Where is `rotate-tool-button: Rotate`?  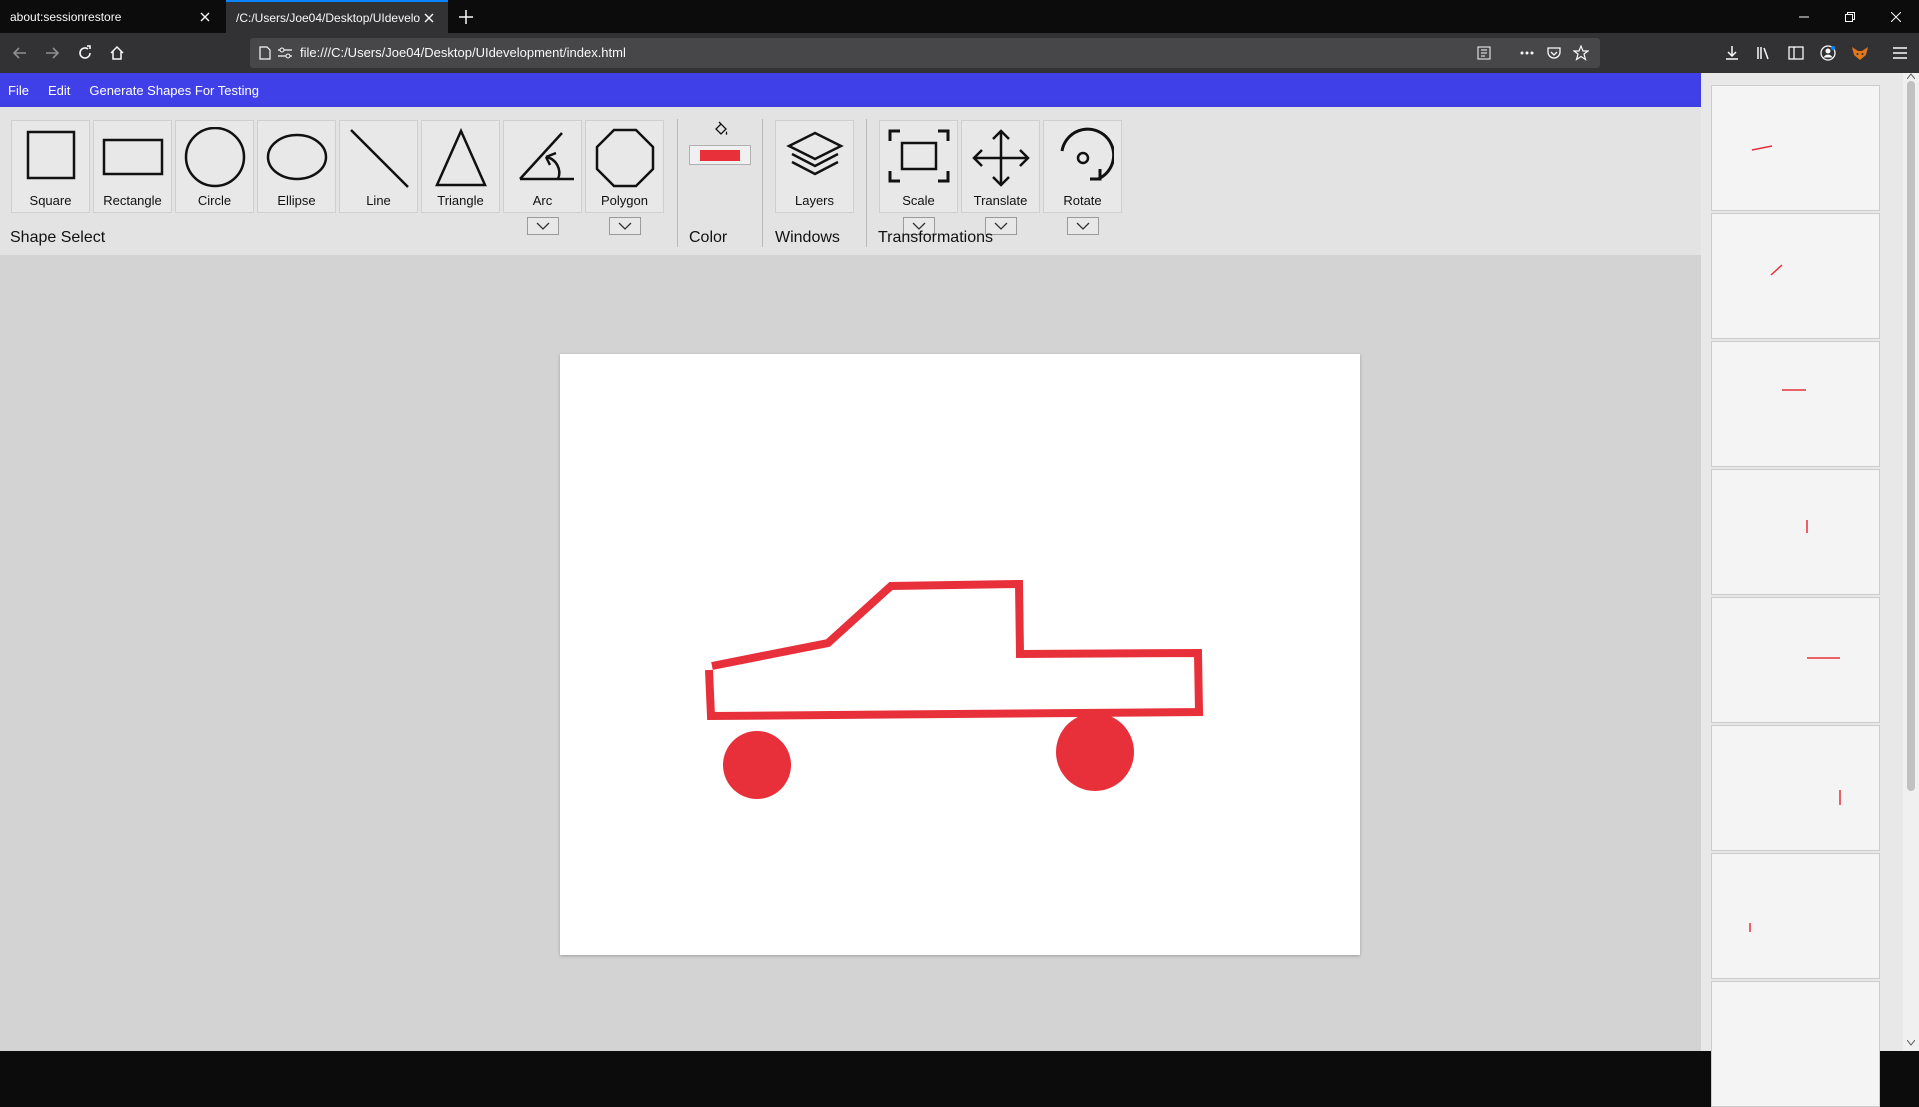 rotate-tool-button: Rotate is located at coordinates (1082, 166).